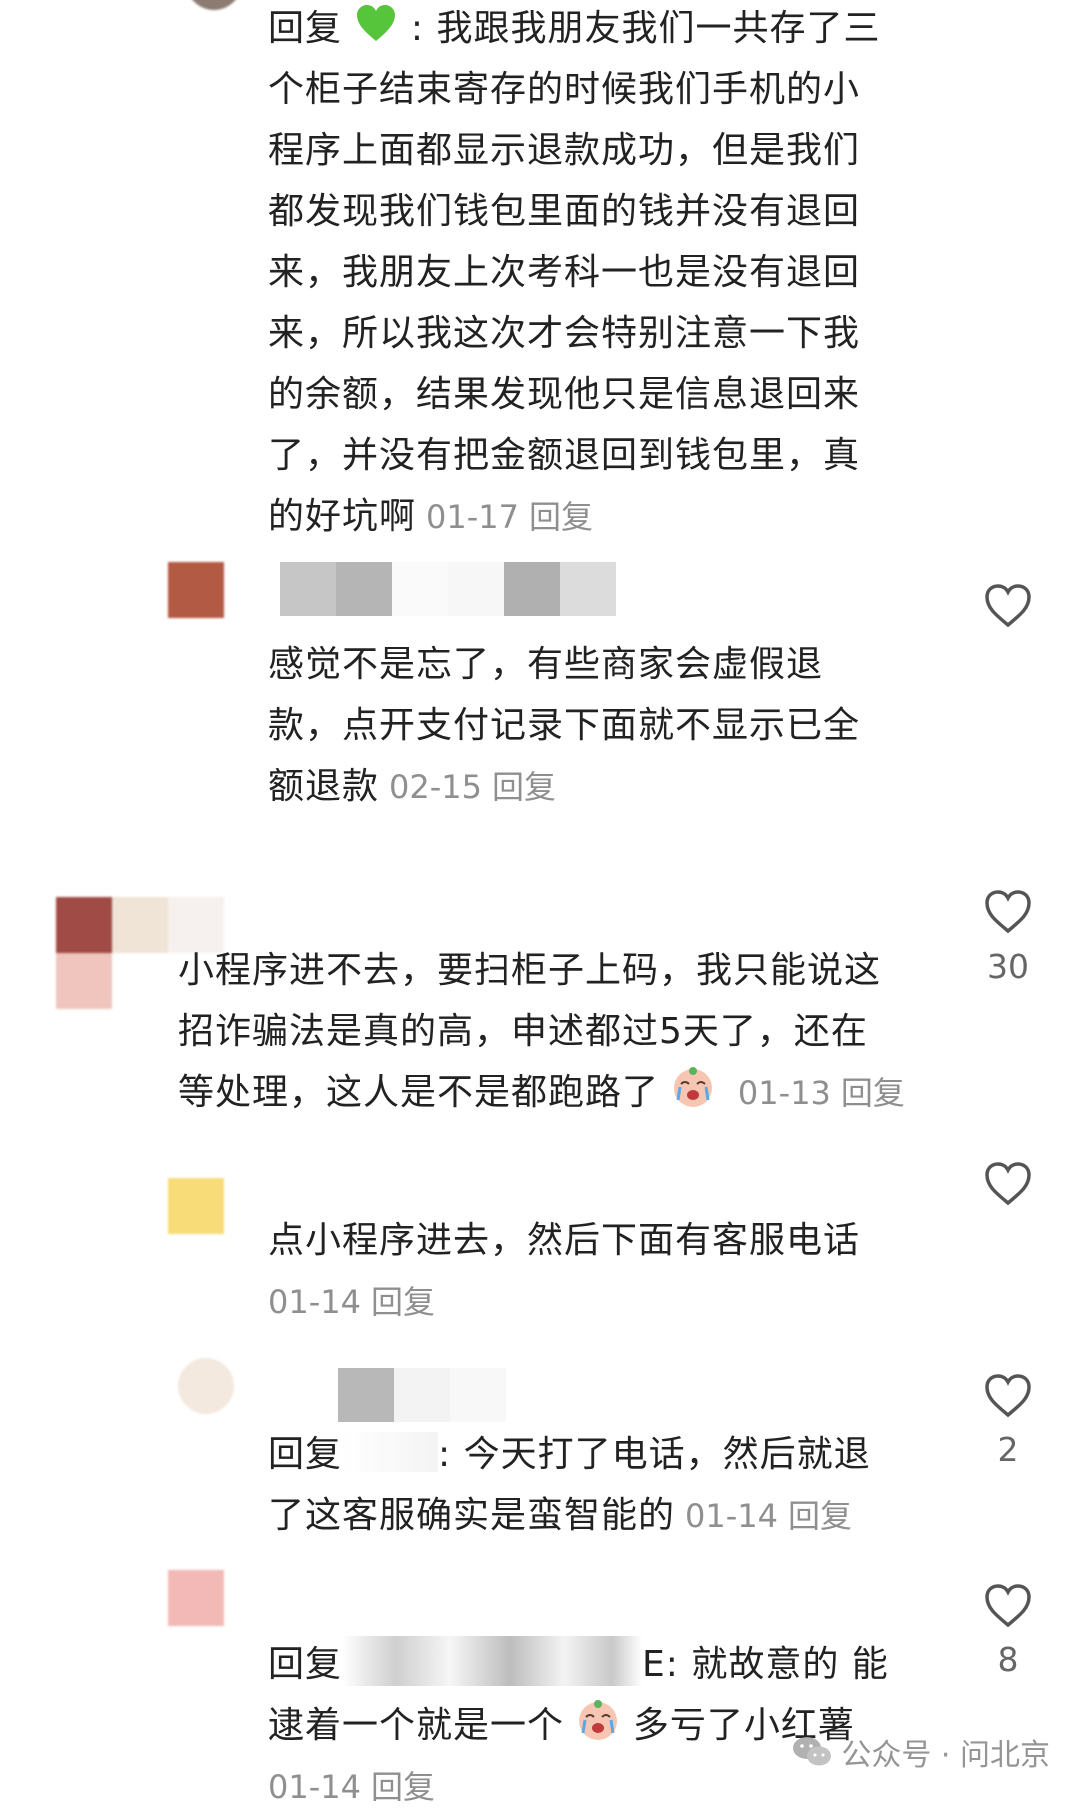  I want to click on watermark: 公众号 · 问北京, so click(920, 1752).